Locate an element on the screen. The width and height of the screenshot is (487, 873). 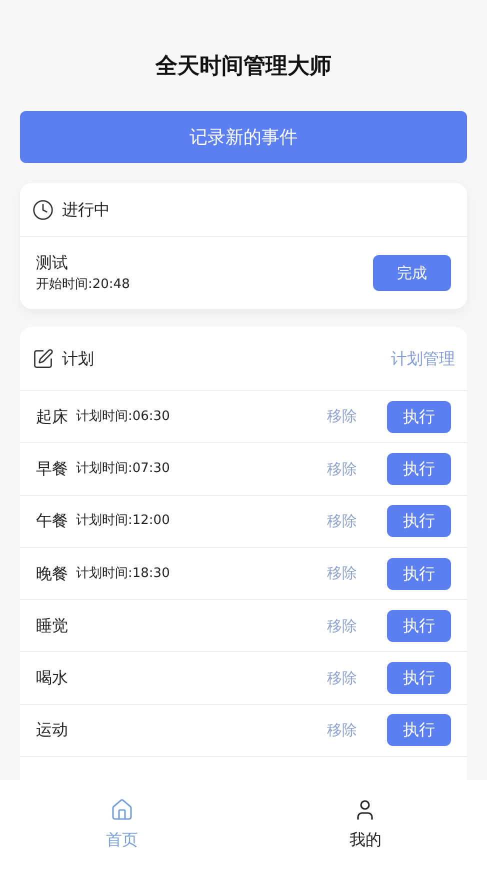
clock-icon is located at coordinates (43, 209).